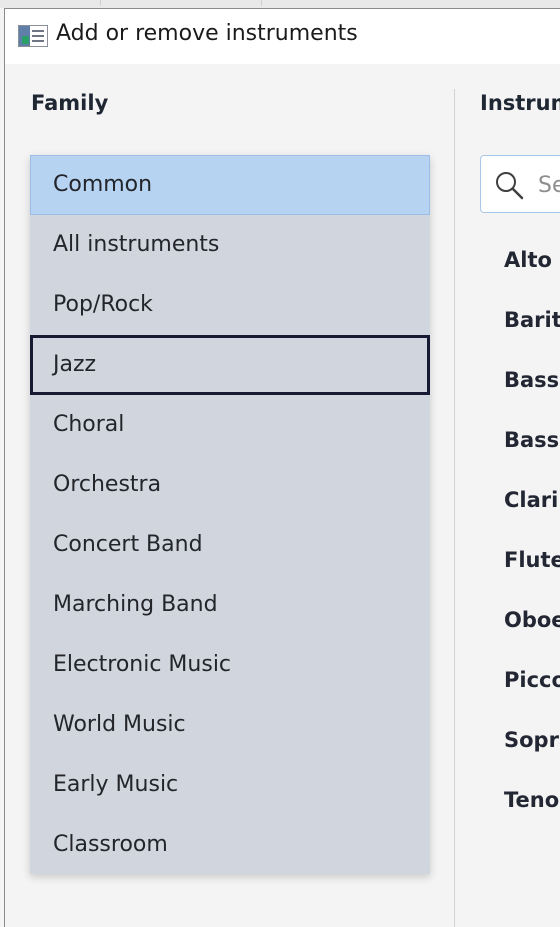 Image resolution: width=560 pixels, height=927 pixels. I want to click on family-item-common: Common, so click(230, 185).